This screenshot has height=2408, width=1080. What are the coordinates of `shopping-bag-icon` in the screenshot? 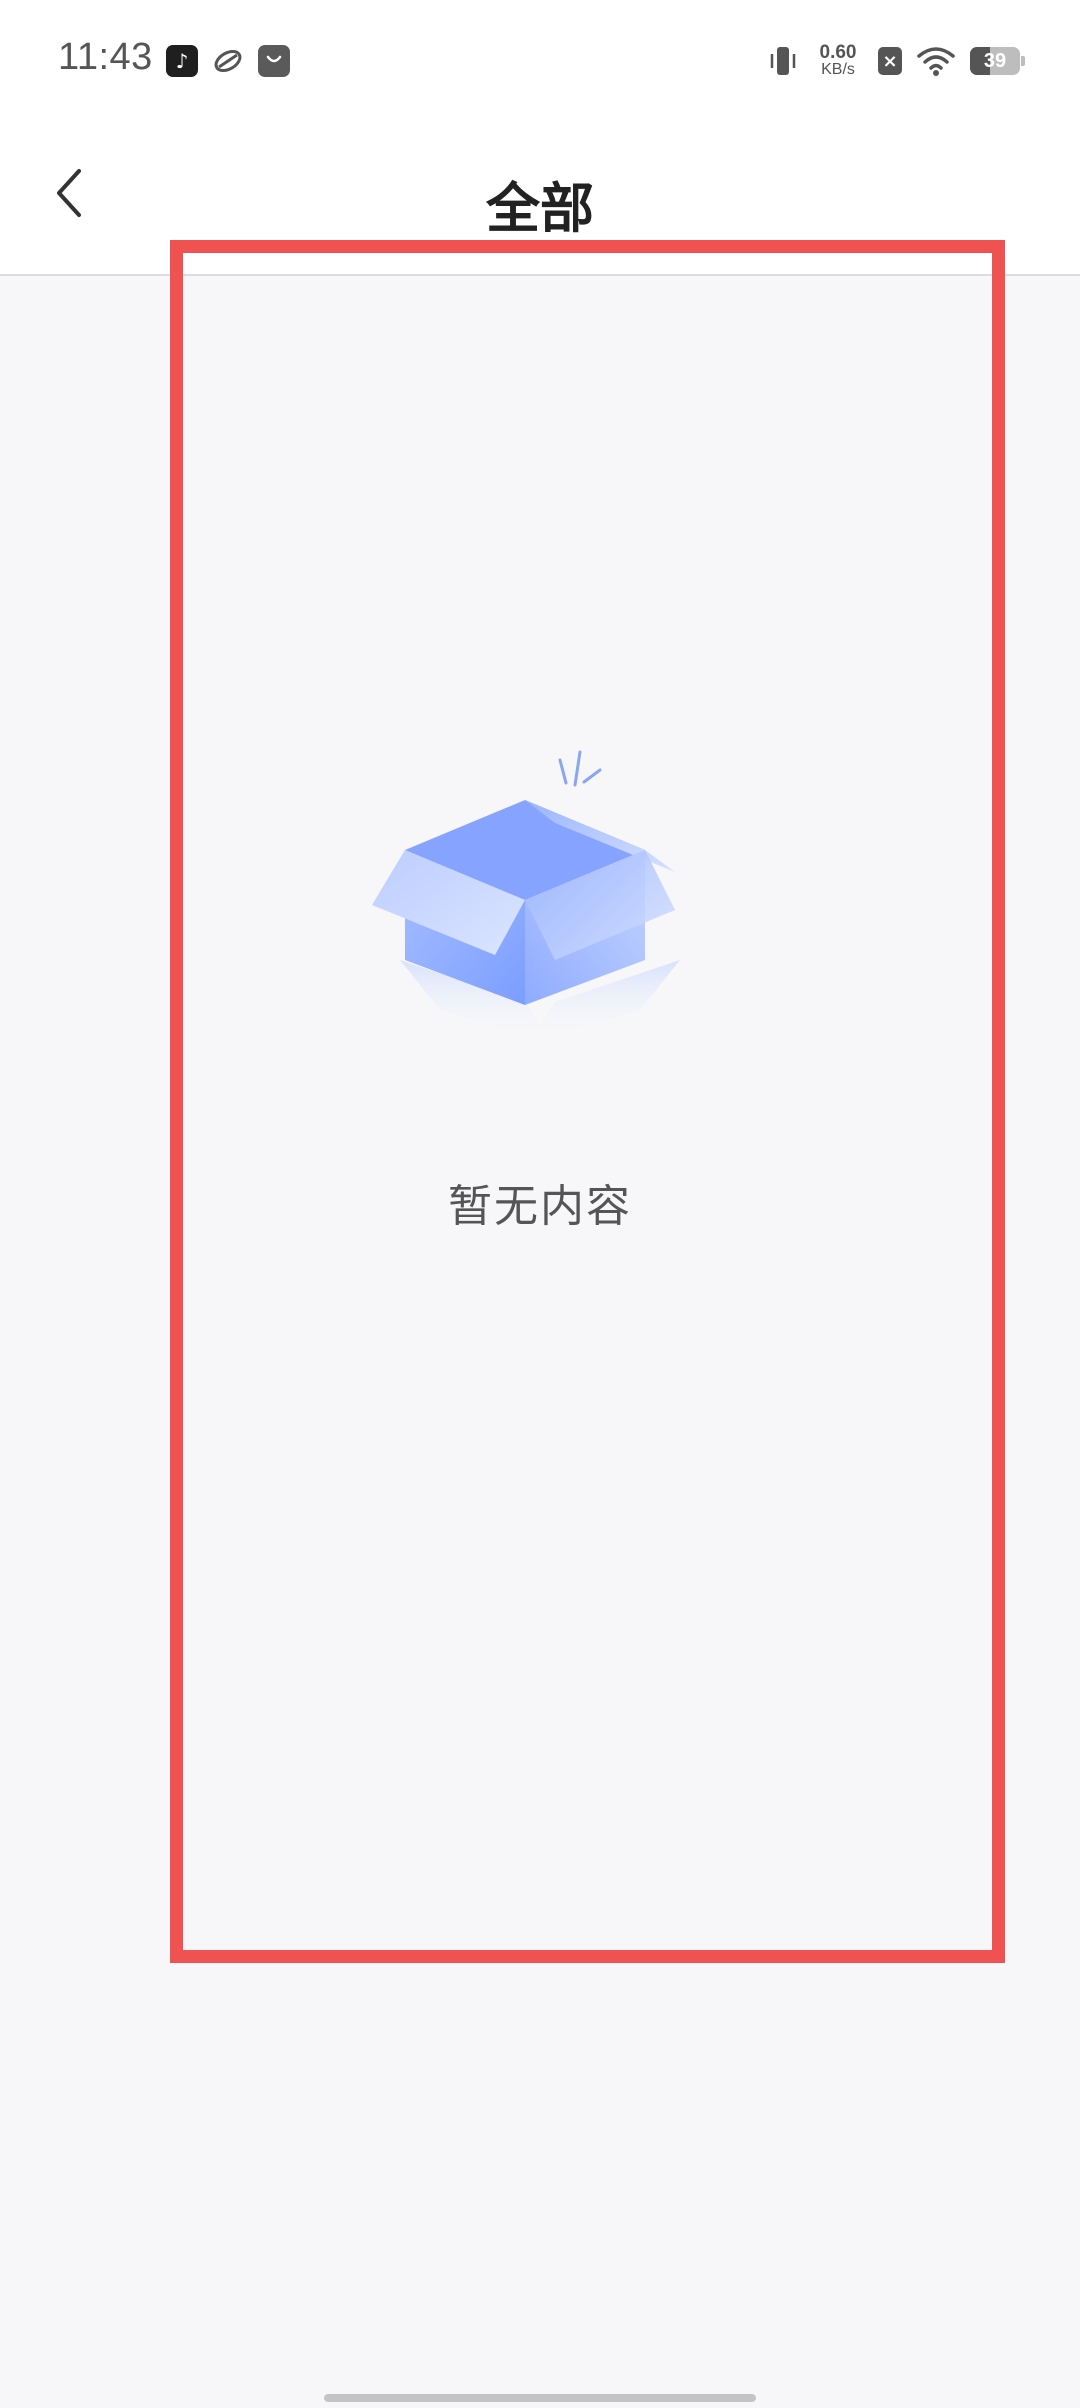 It's located at (274, 61).